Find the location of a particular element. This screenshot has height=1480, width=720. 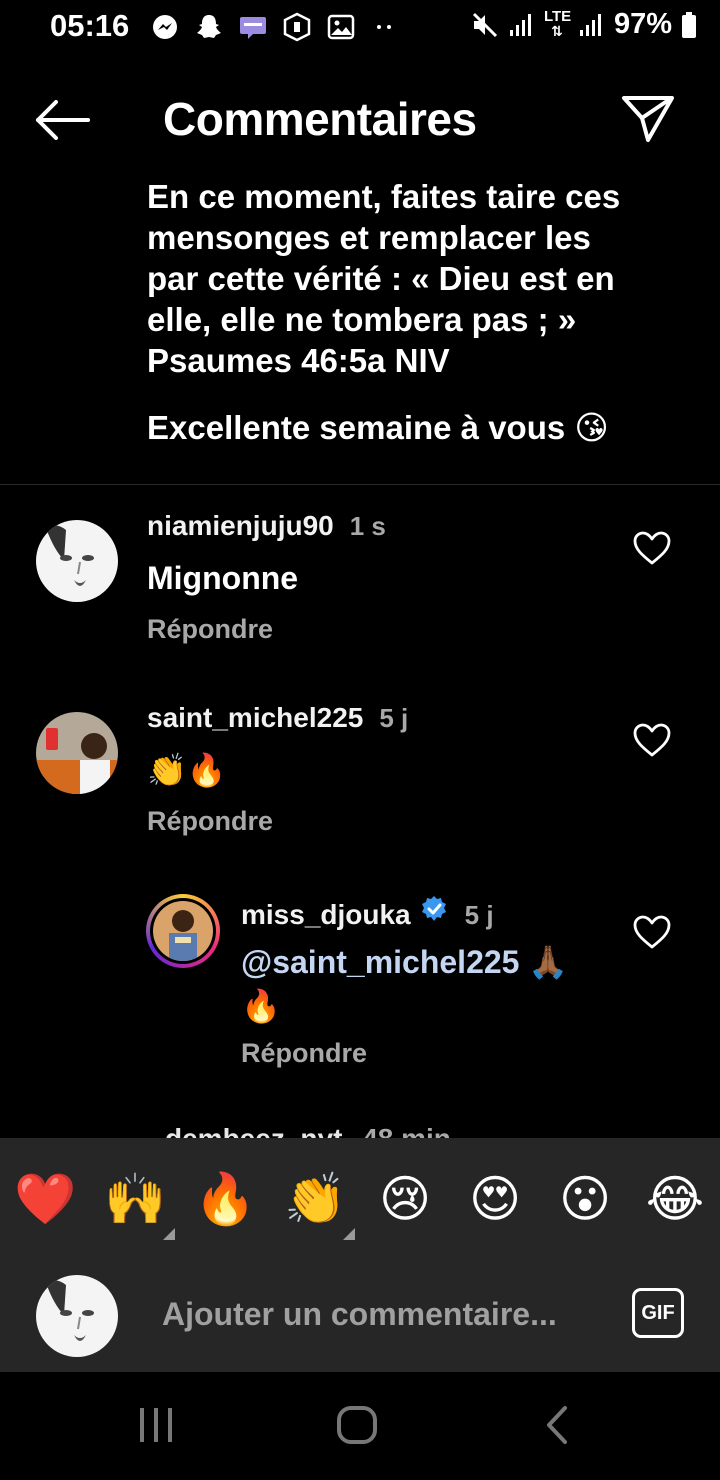

comment-emoji: 🙏🏾 is located at coordinates (548, 962).